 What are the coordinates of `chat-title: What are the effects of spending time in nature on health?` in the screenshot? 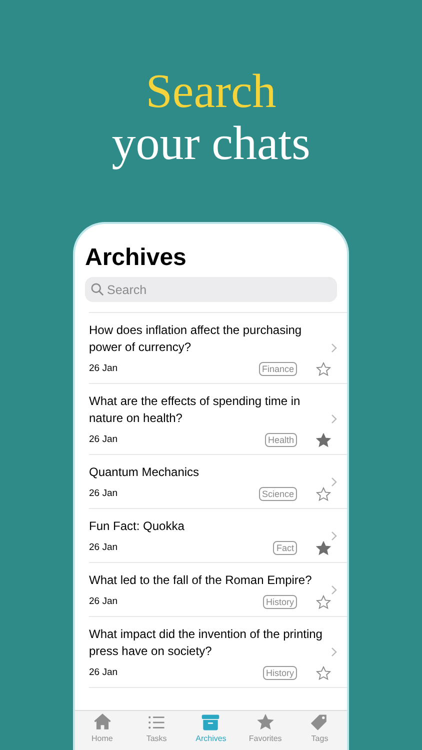 It's located at (195, 410).